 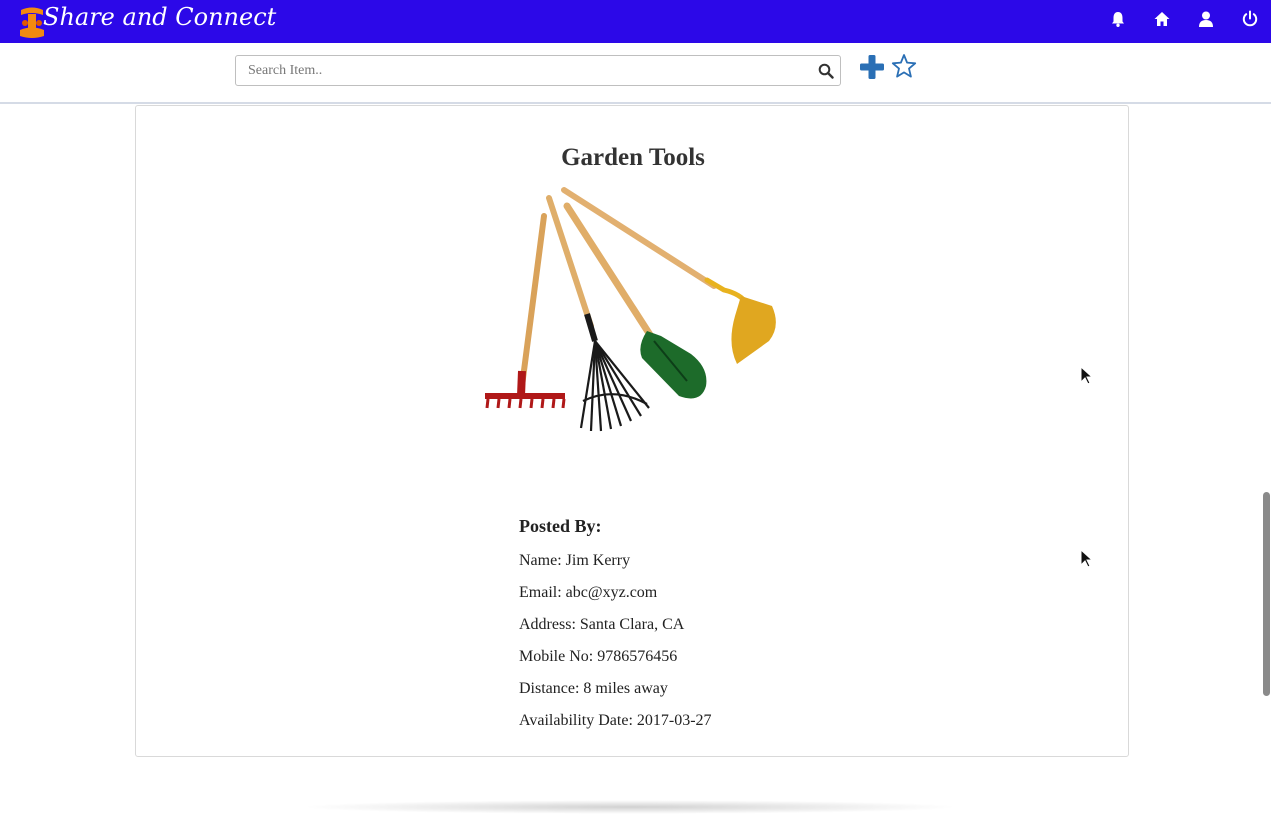 I want to click on user-icon, so click(x=1206, y=19).